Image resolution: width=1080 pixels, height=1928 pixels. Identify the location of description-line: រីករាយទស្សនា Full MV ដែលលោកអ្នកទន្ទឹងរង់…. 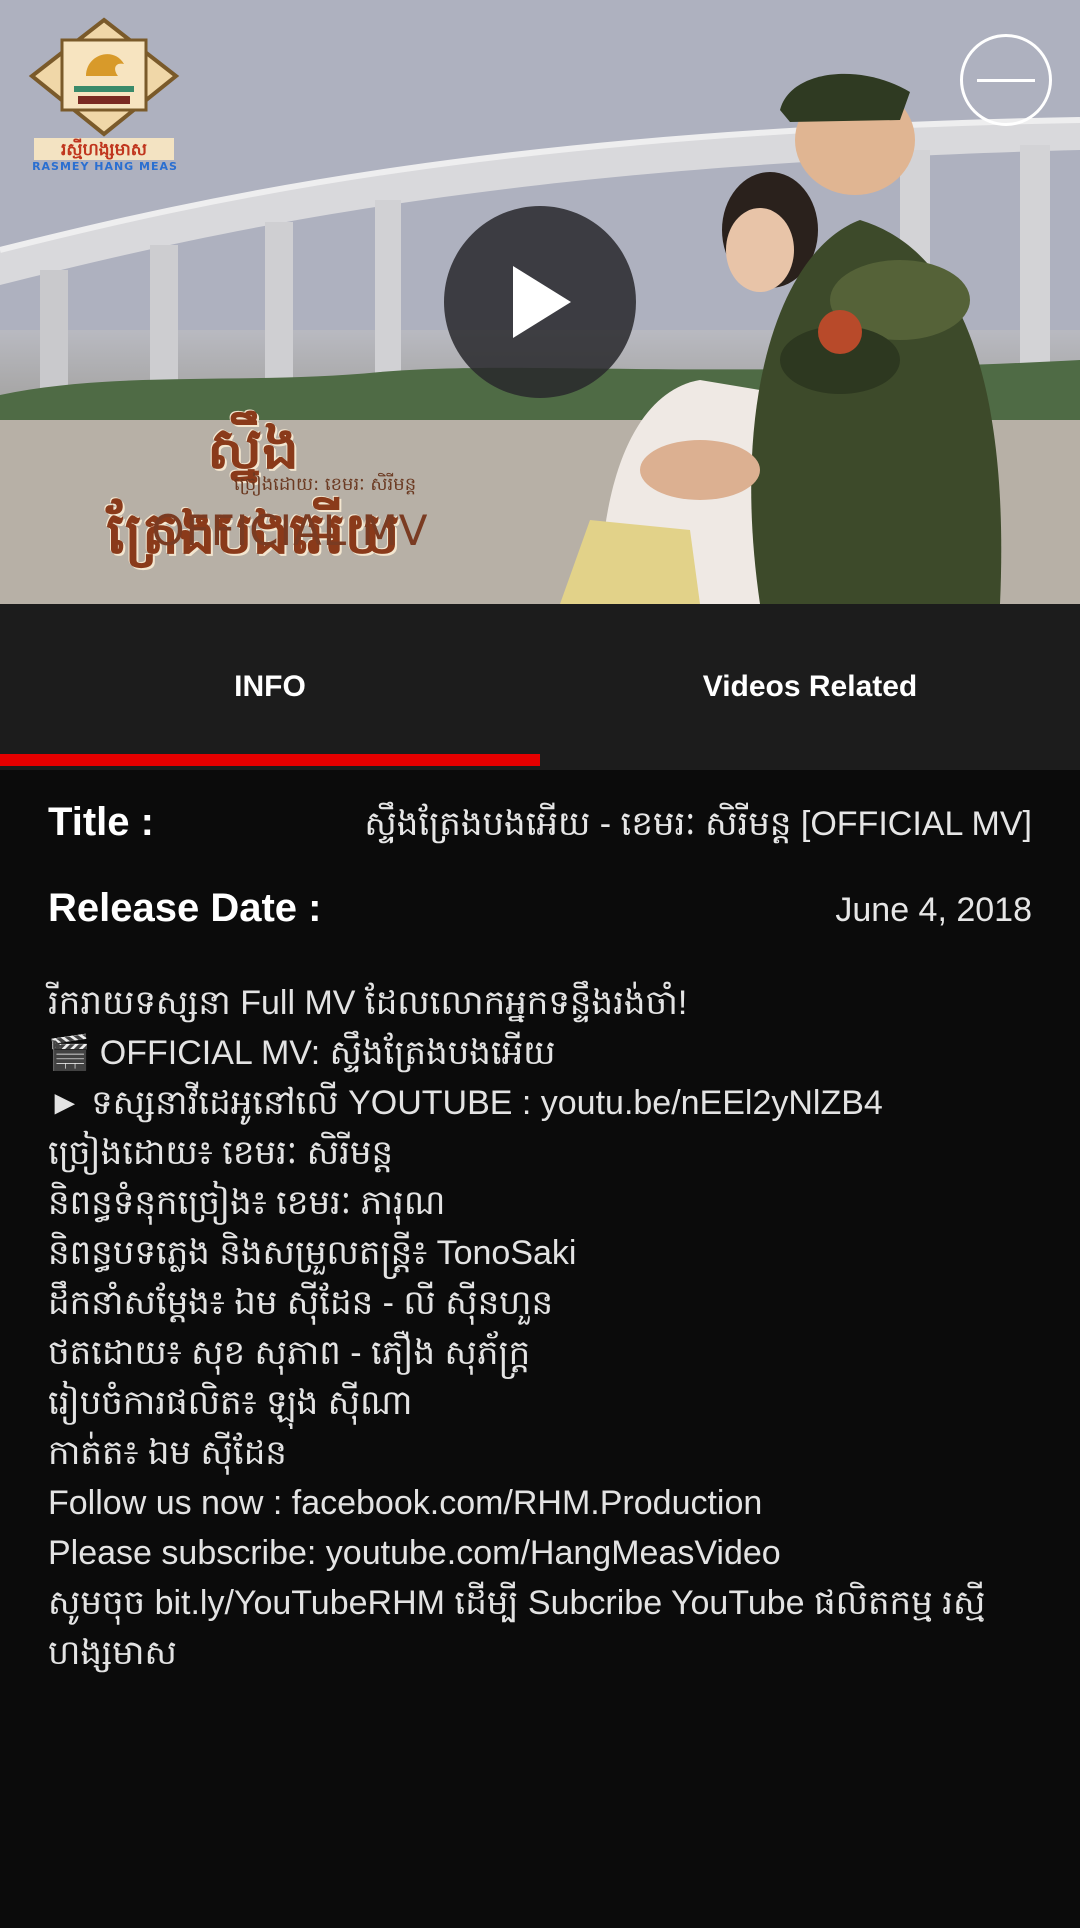
(368, 1003).